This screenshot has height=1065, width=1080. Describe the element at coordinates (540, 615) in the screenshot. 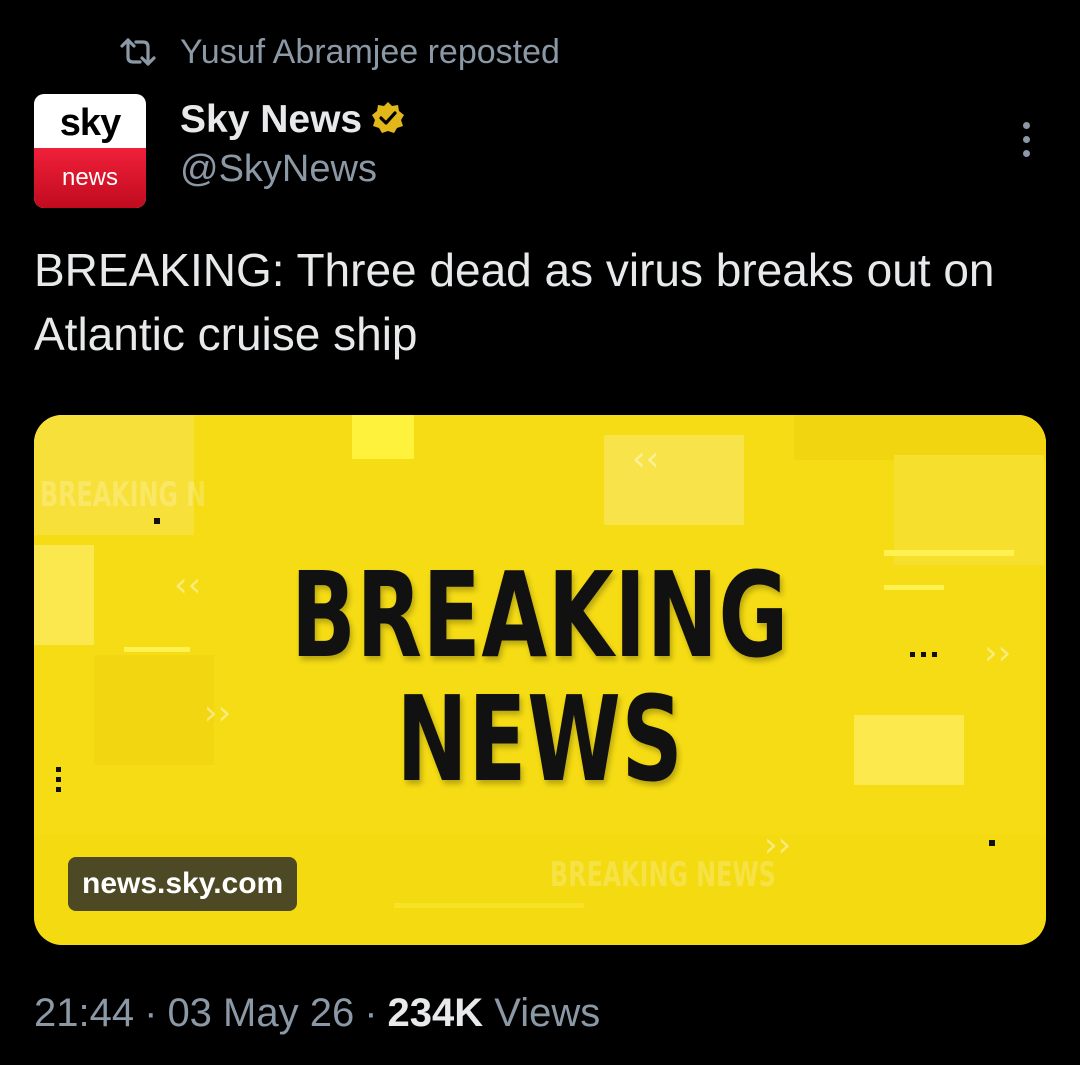

I see `card-headline-line1: BREAKING` at that location.